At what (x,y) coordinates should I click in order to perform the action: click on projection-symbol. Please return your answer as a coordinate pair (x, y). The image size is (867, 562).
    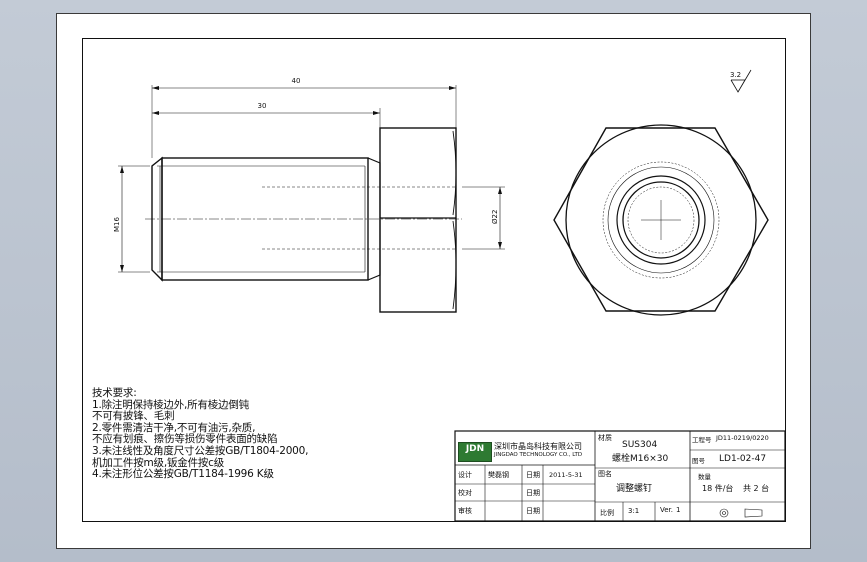
    Looking at the image, I should click on (724, 513).